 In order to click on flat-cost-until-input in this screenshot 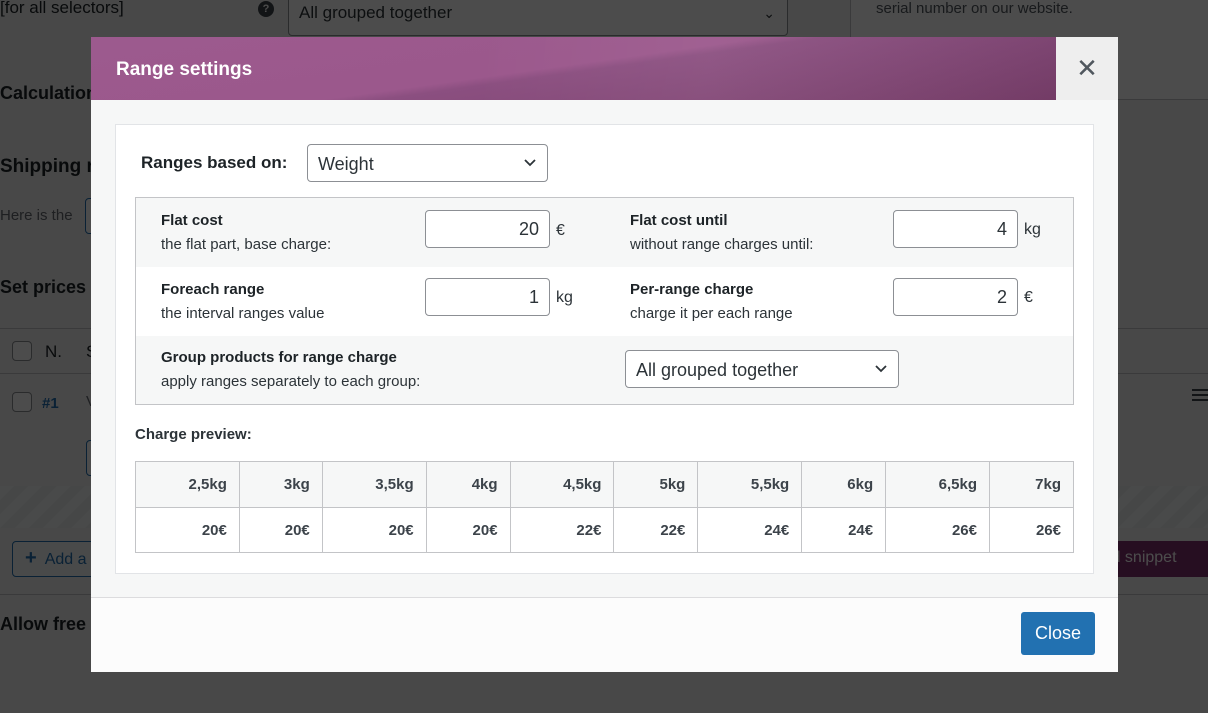, I will do `click(955, 229)`.